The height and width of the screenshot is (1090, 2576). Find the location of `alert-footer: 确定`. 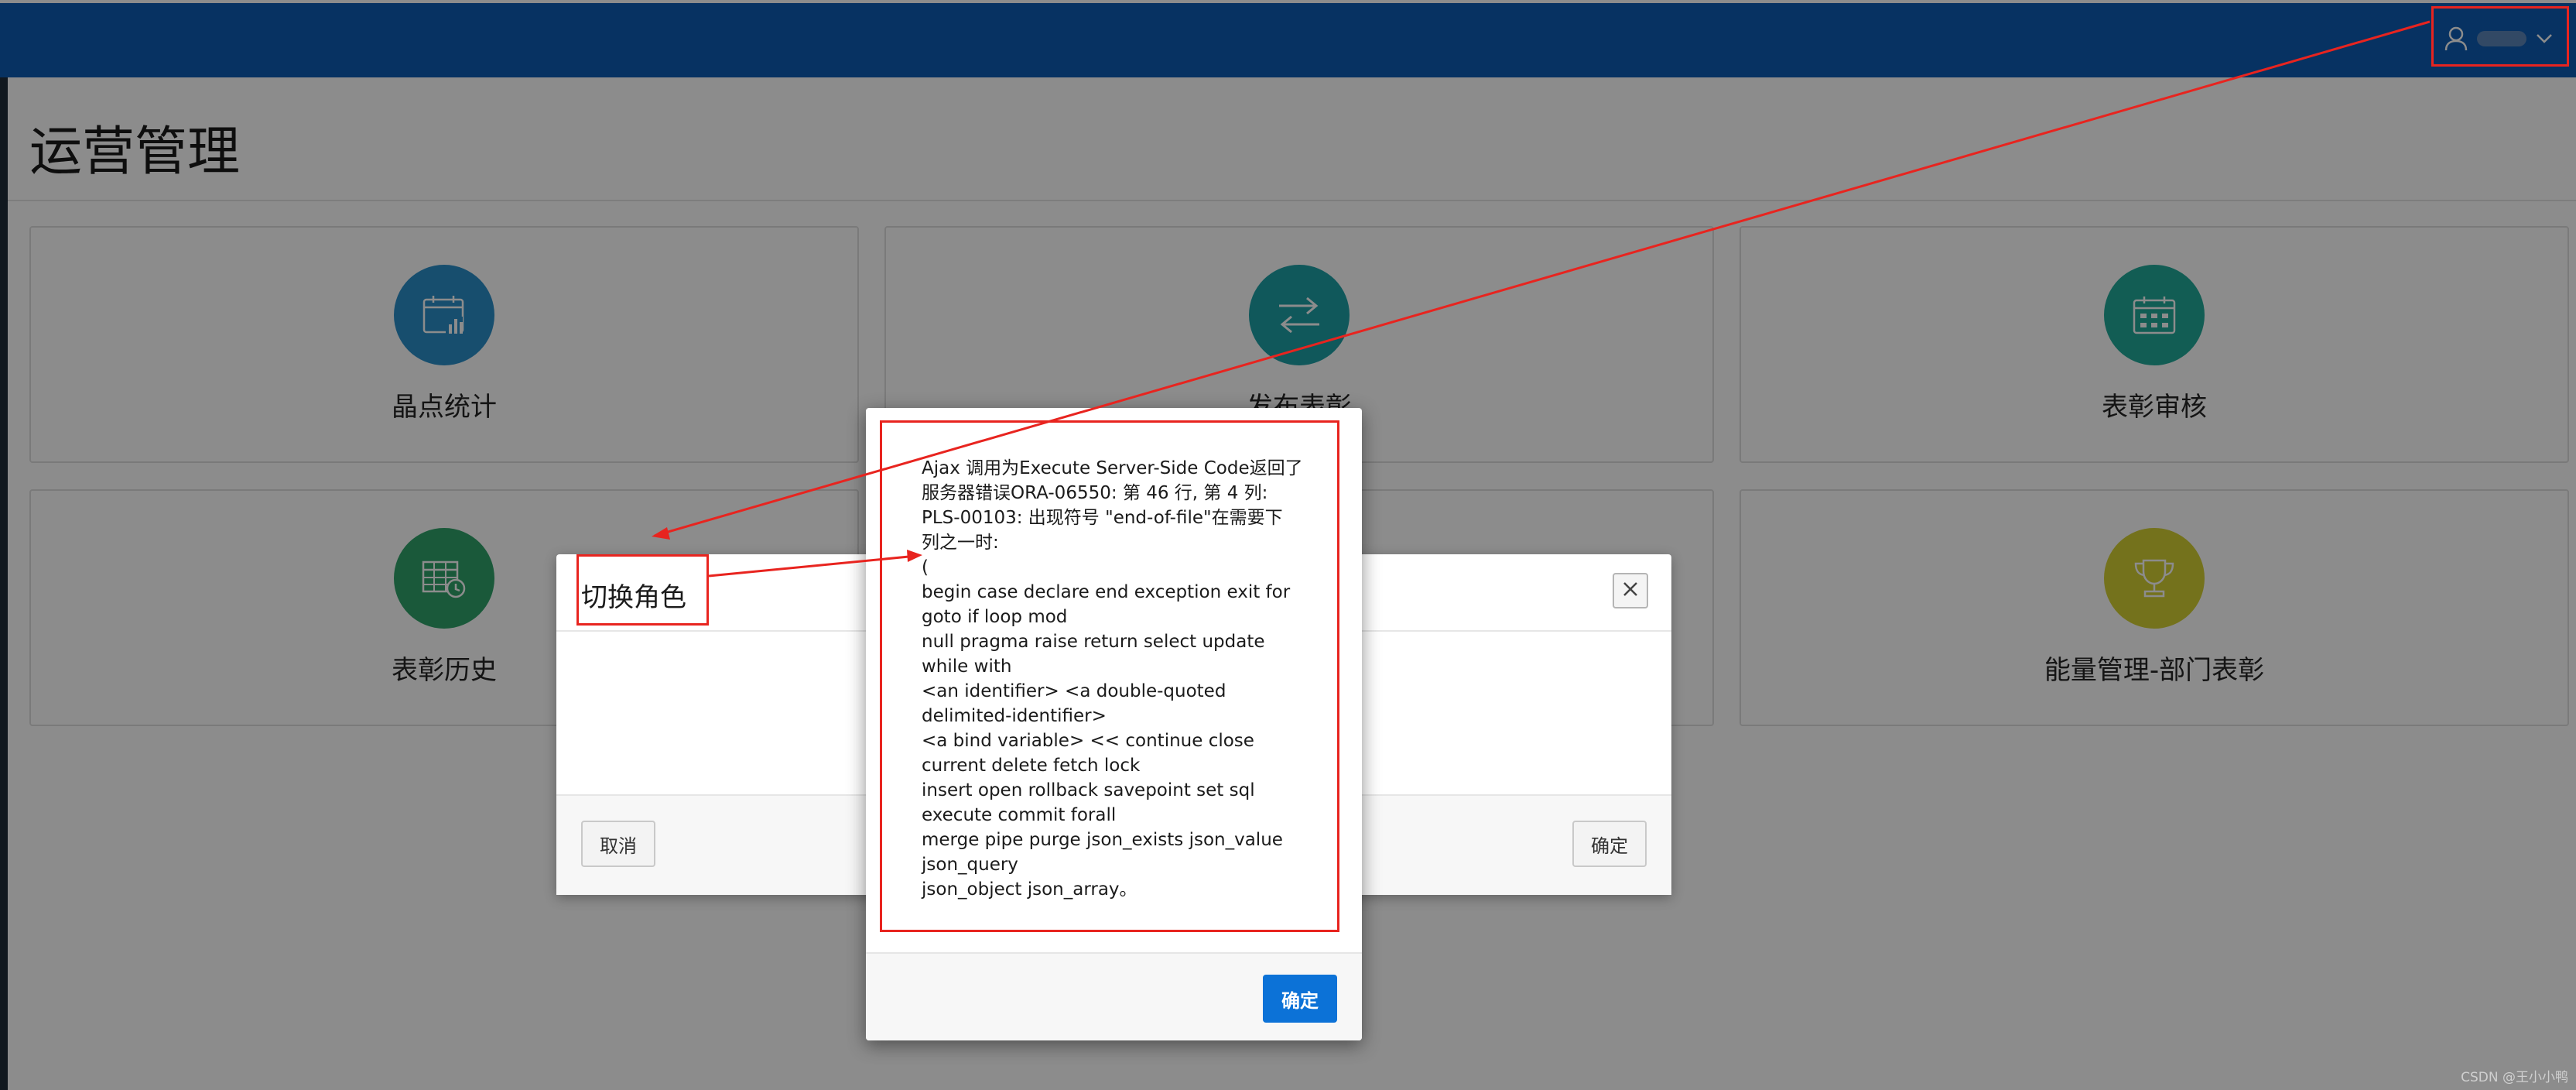

alert-footer: 确定 is located at coordinates (1114, 996).